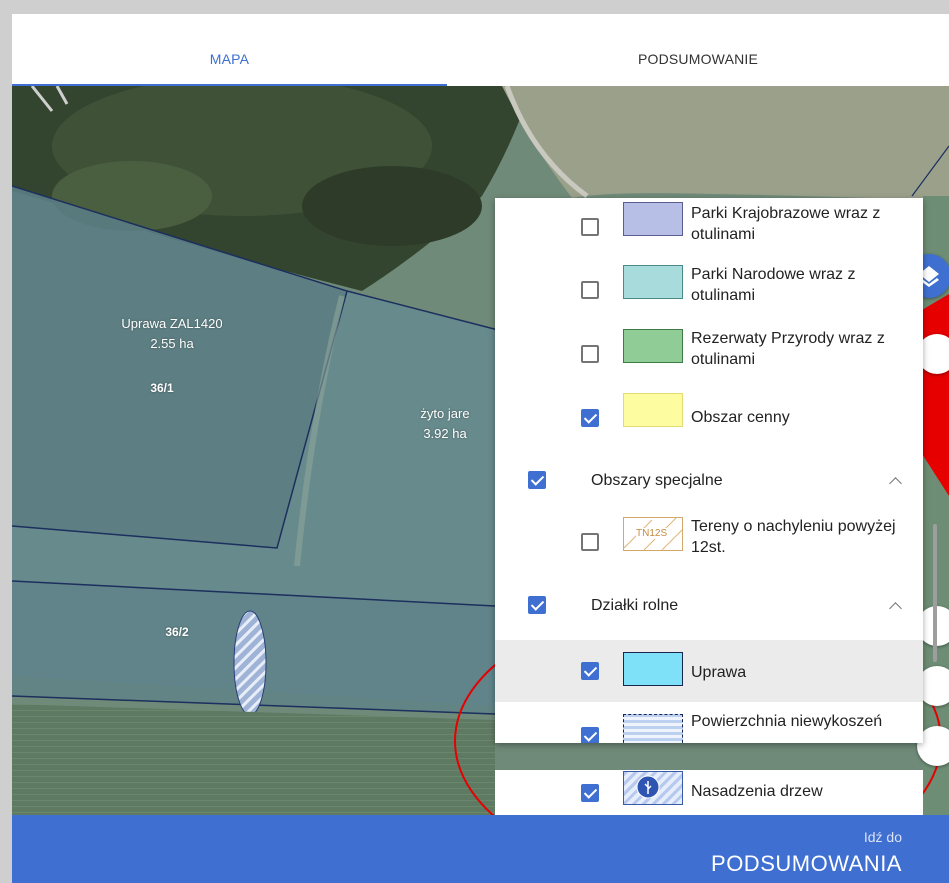 This screenshot has height=883, width=949. I want to click on legend-item-uprawa: Uprawa, so click(709, 671).